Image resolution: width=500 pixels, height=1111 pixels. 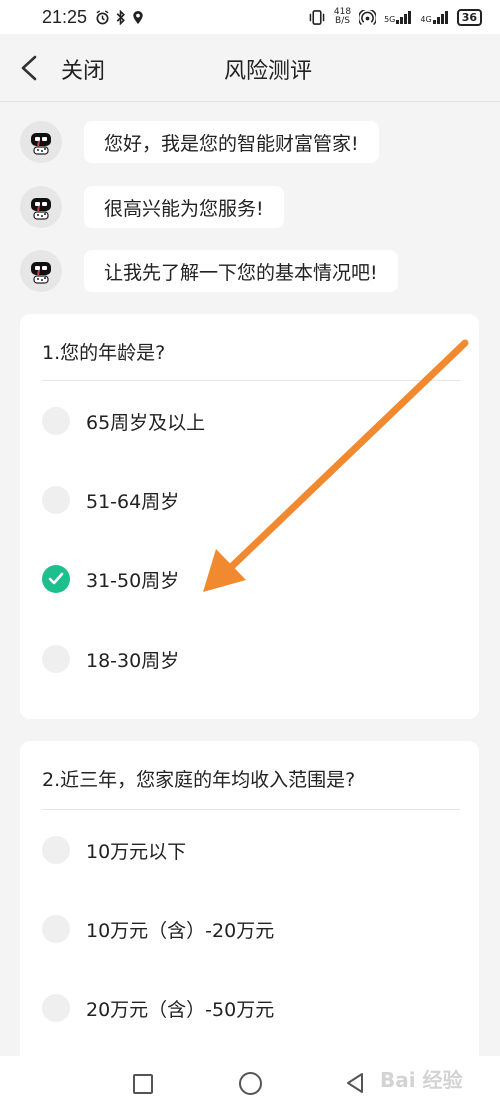 I want to click on chat-bubble: 很高兴能为您服务!, so click(x=184, y=207).